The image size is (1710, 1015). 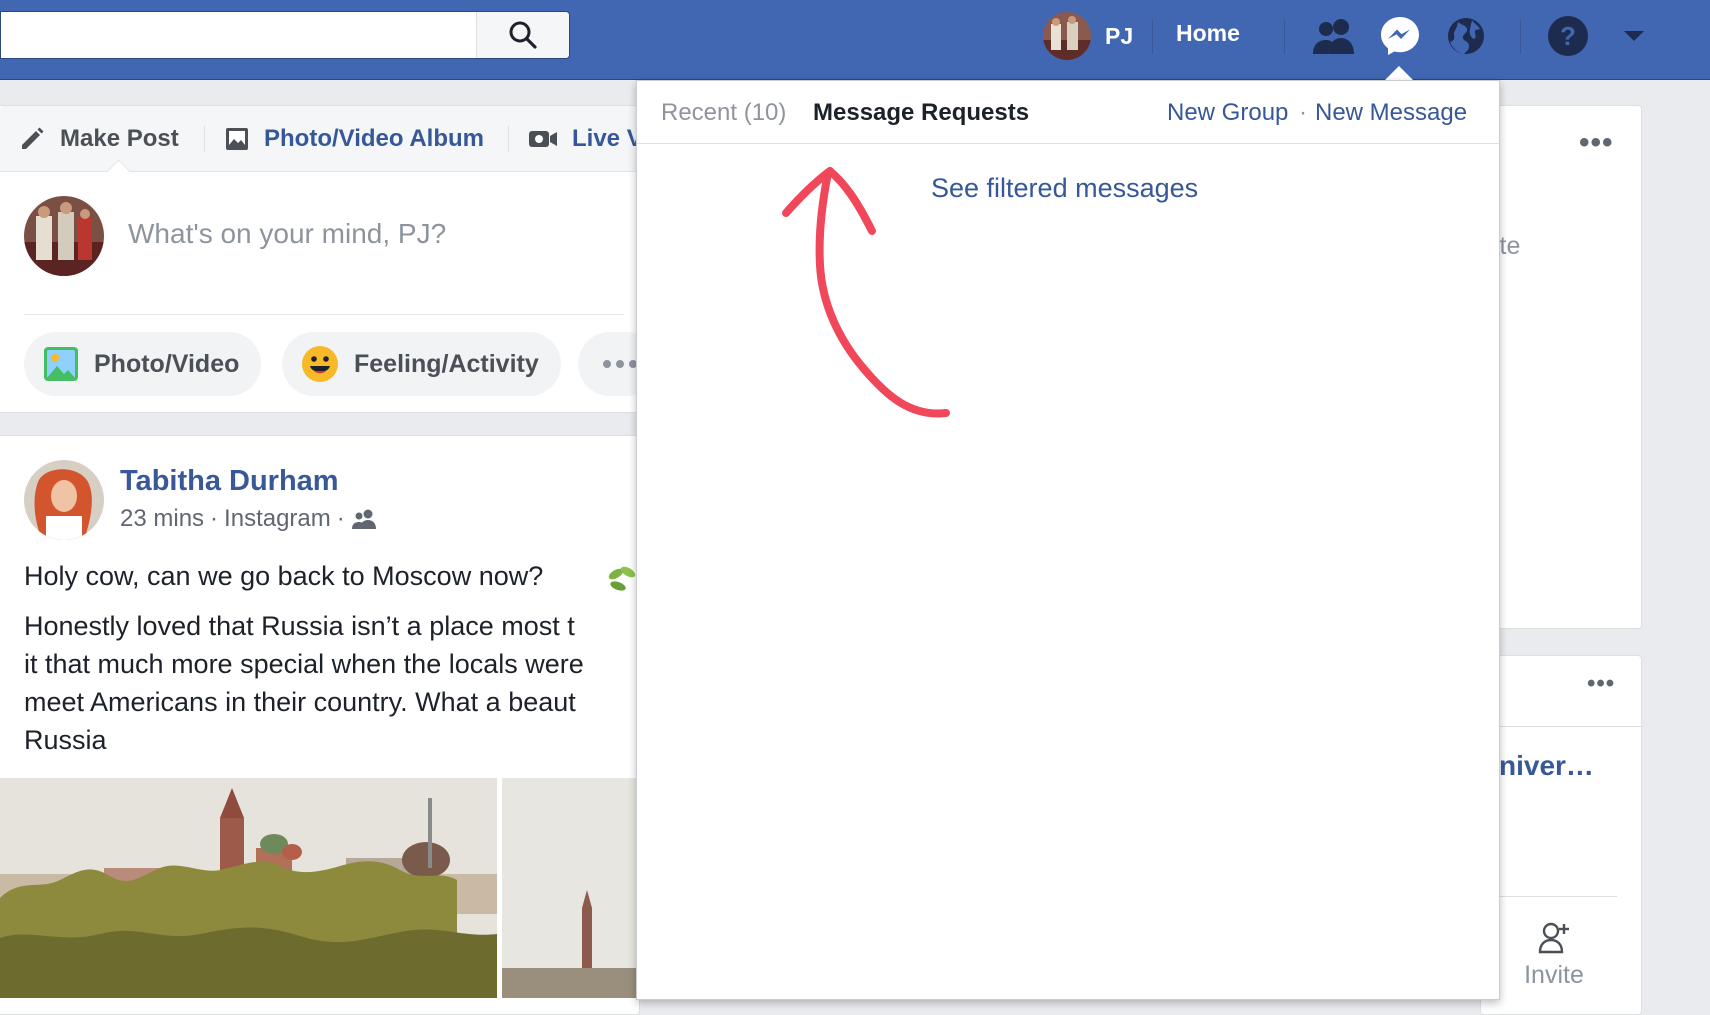 I want to click on search-input, so click(x=240, y=35).